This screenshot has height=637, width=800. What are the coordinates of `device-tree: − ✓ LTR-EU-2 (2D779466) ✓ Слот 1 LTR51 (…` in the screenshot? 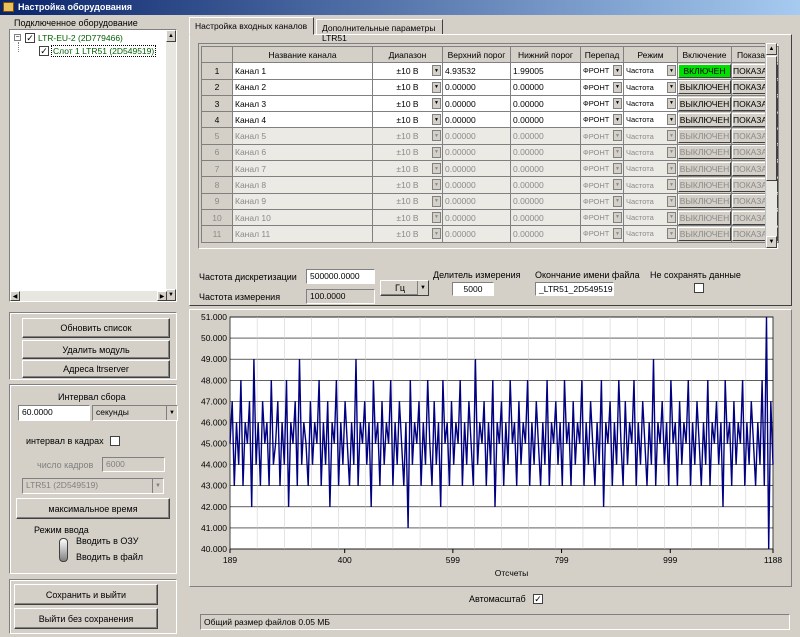 It's located at (93, 165).